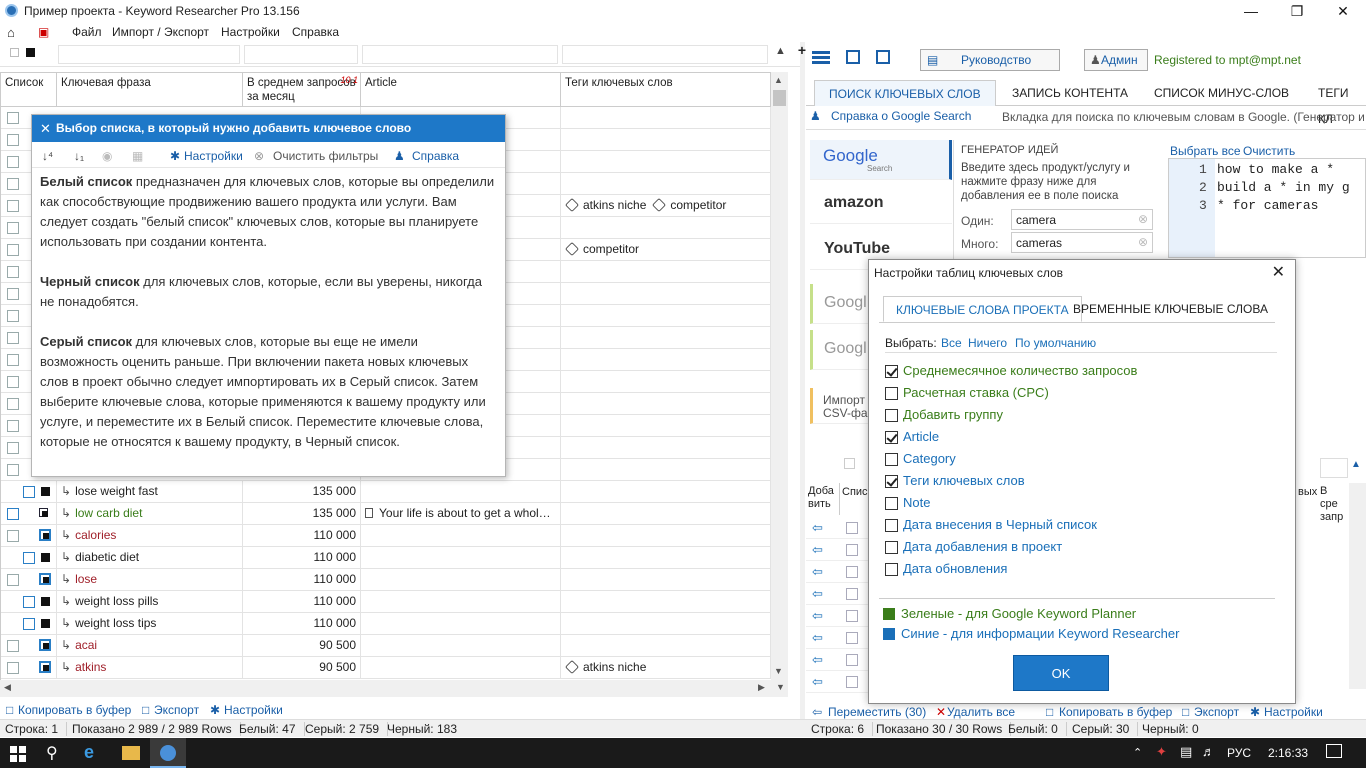 The image size is (1366, 768). What do you see at coordinates (817, 712) in the screenshot?
I see `move-icon: ⇦` at bounding box center [817, 712].